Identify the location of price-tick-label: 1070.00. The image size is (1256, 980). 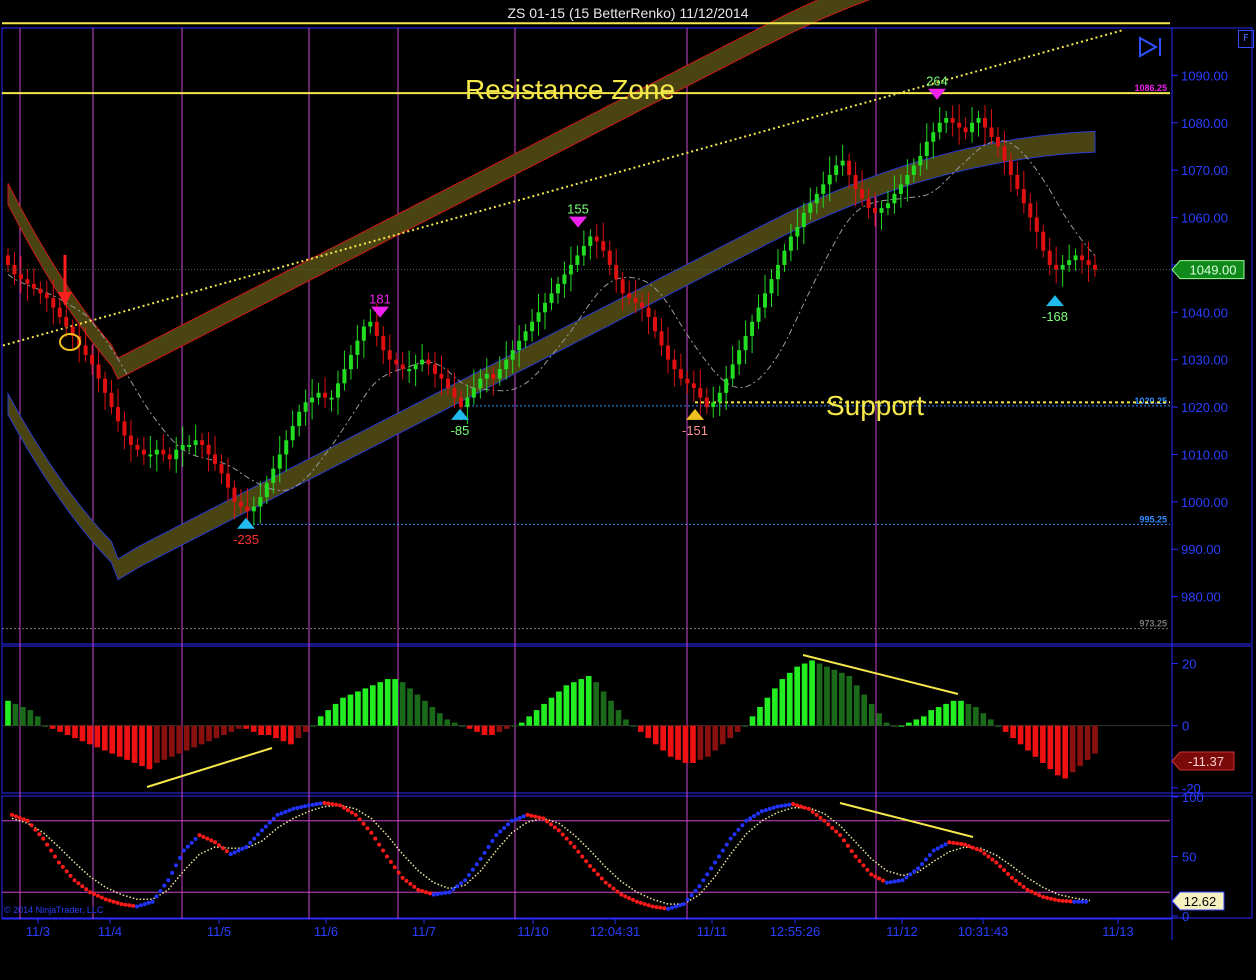
(1204, 170).